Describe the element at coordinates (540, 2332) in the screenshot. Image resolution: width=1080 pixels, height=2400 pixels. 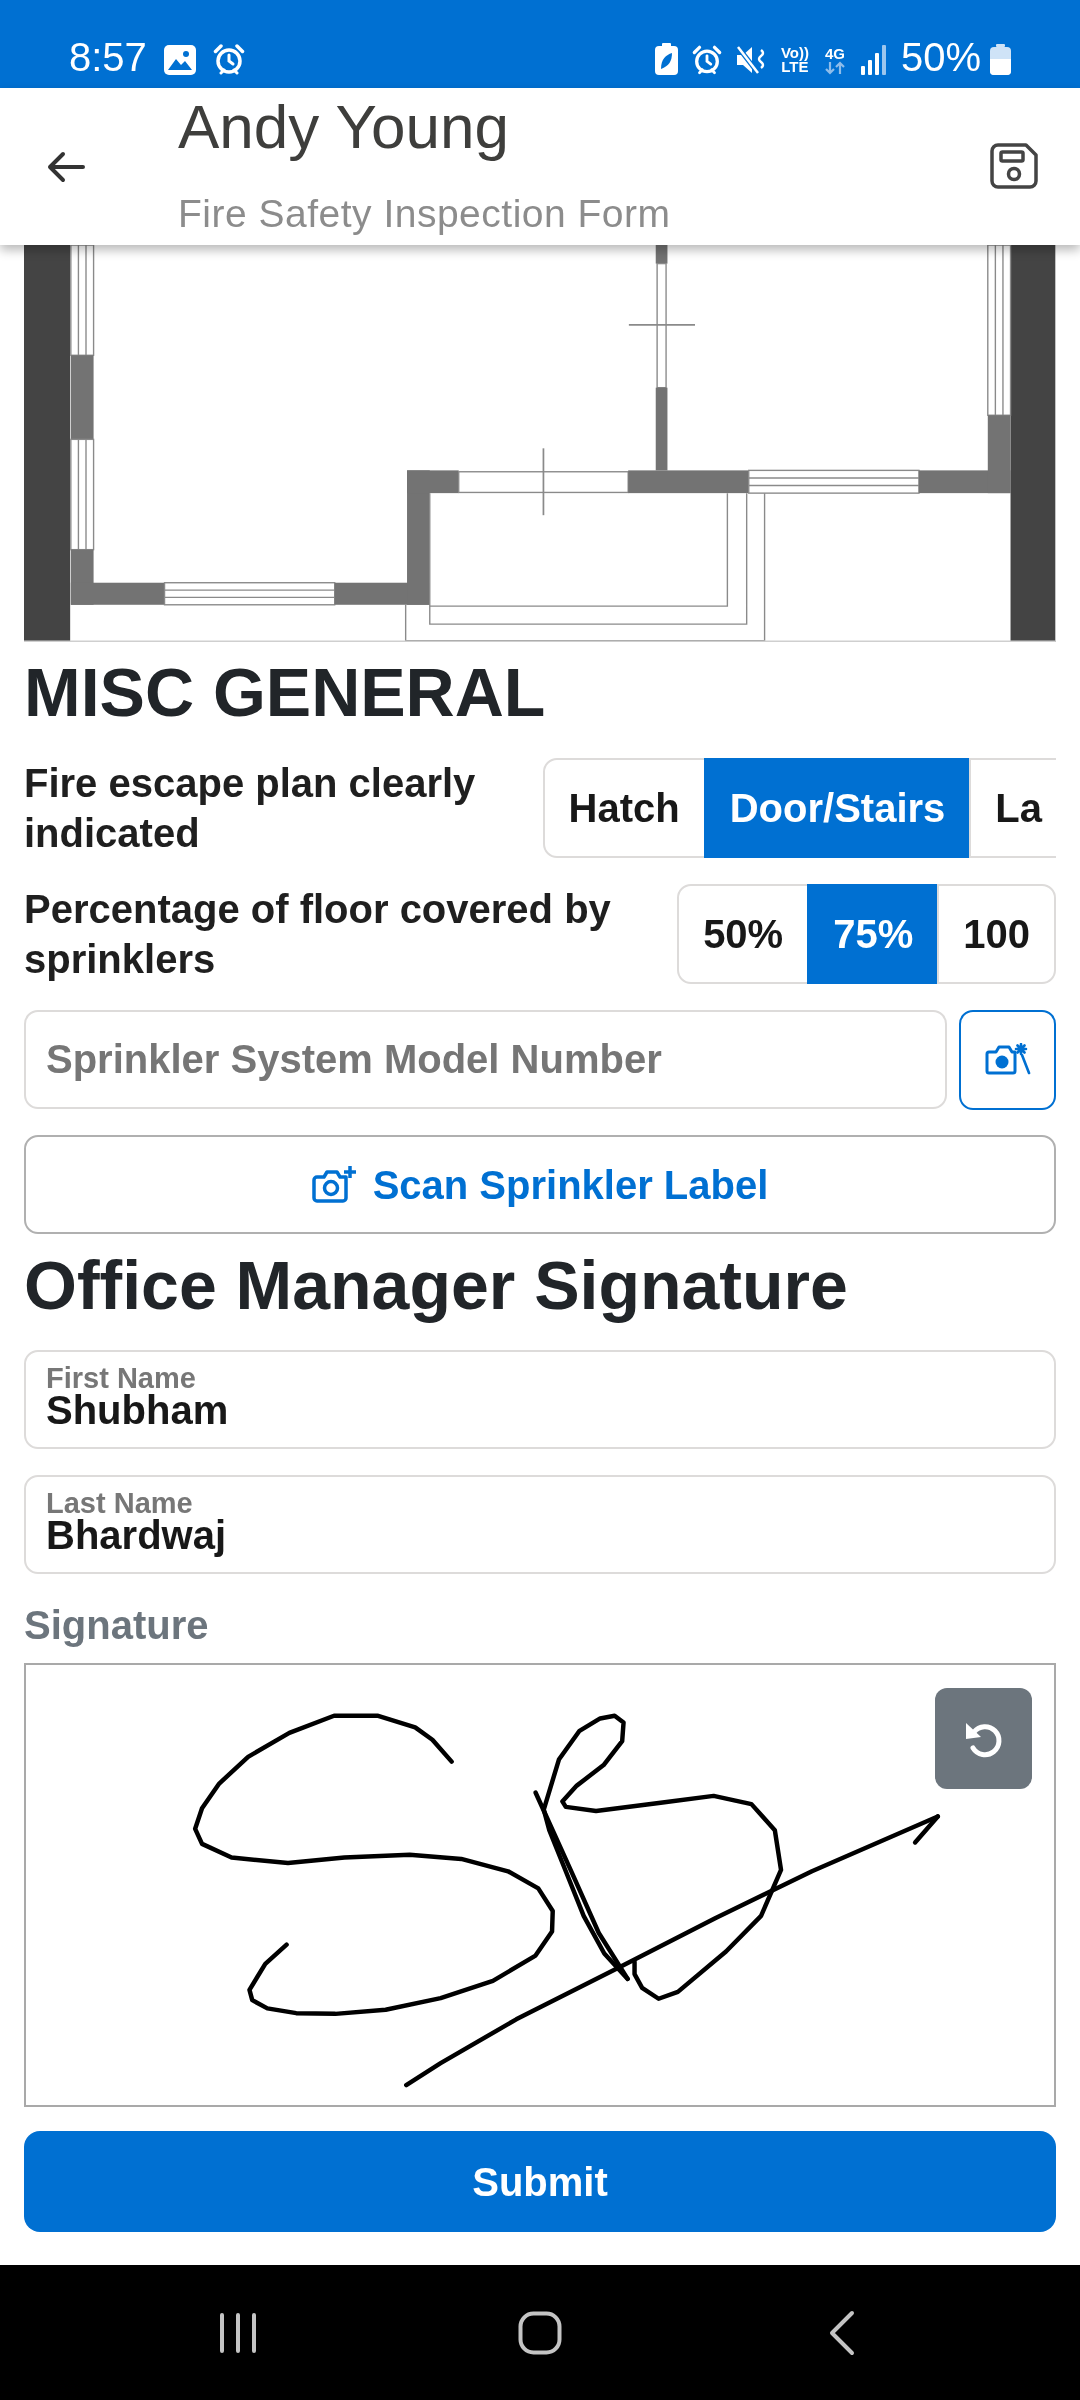
I see `home-icon` at that location.